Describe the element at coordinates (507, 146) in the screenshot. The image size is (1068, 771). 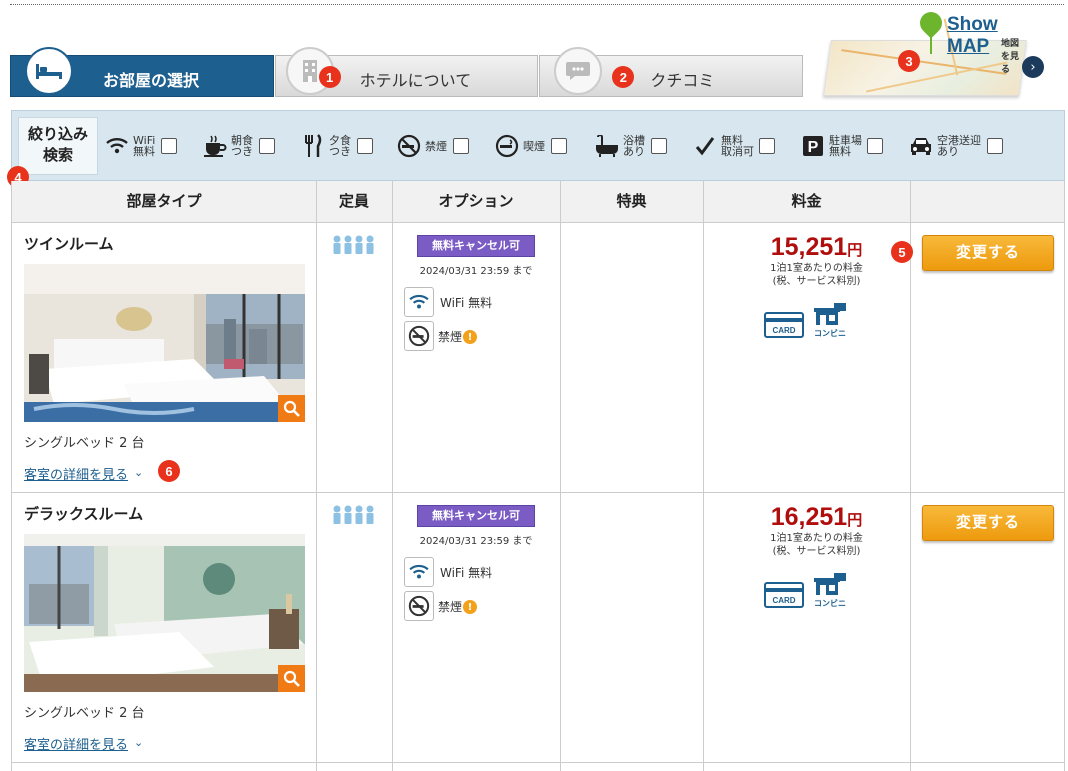
I see `smoking-icon` at that location.